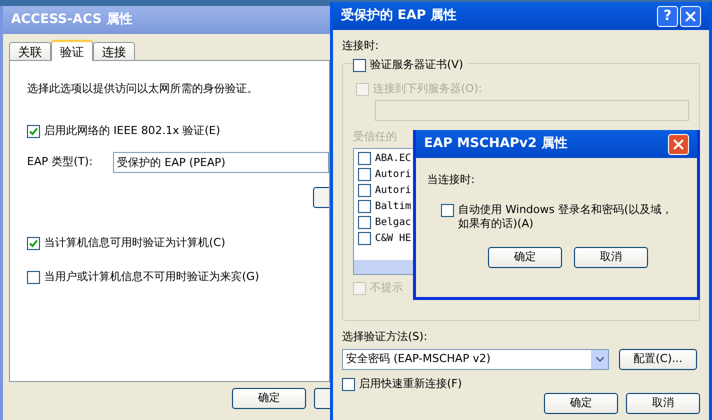  I want to click on fast-reconnect-label: 启用快速重新连接(F), so click(410, 384).